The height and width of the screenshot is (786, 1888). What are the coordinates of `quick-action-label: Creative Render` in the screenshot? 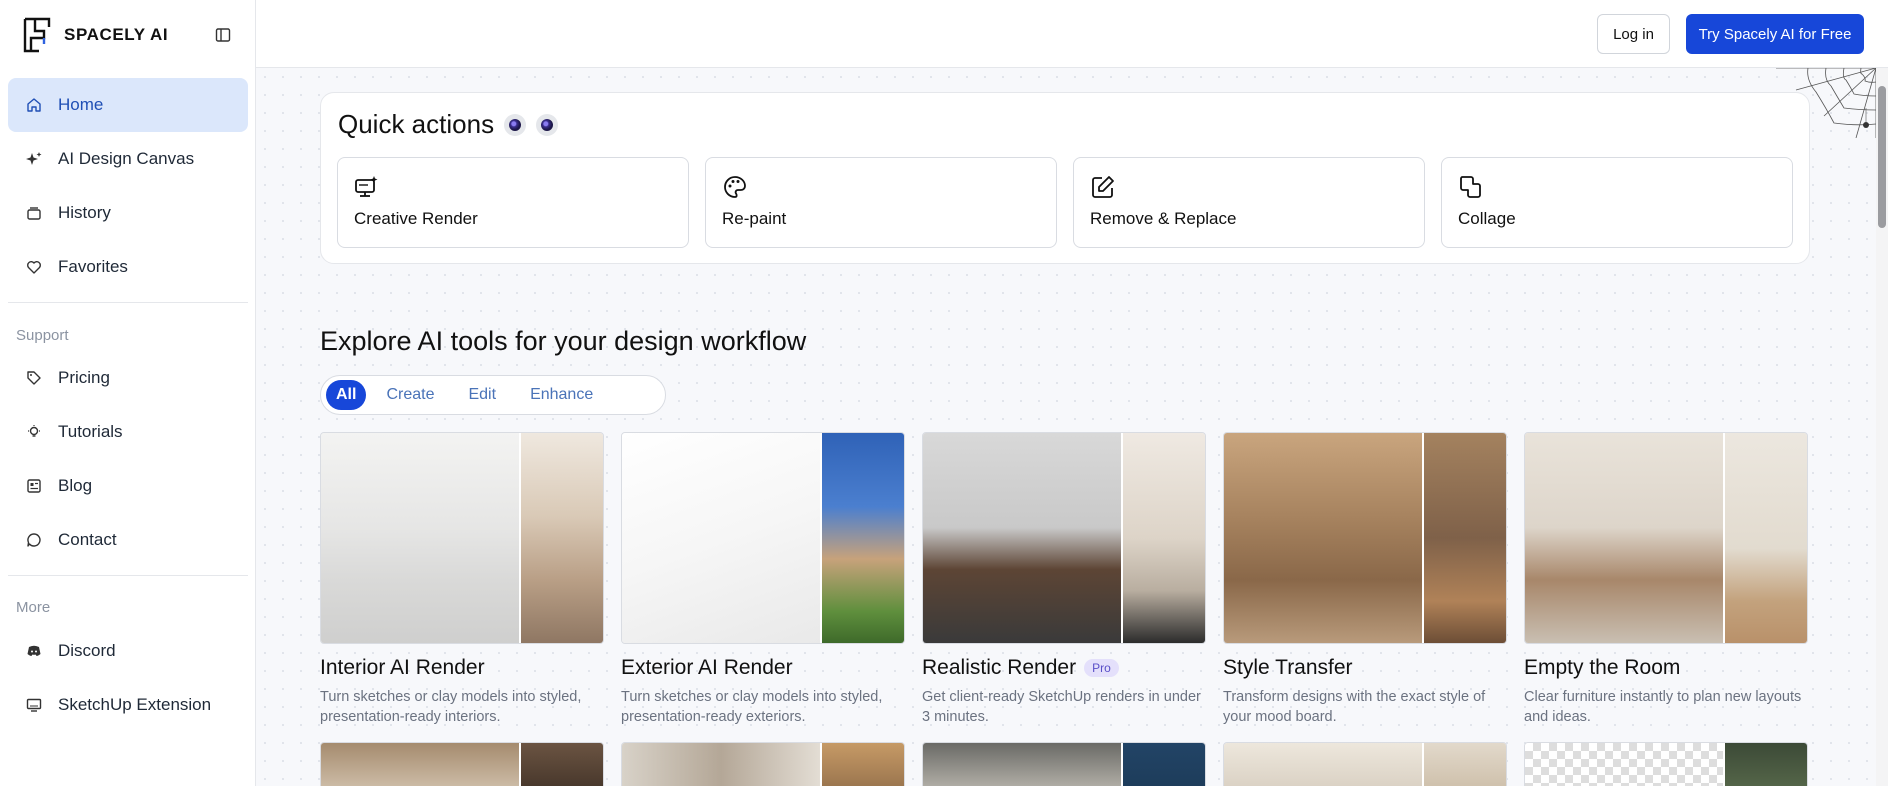 It's located at (416, 218).